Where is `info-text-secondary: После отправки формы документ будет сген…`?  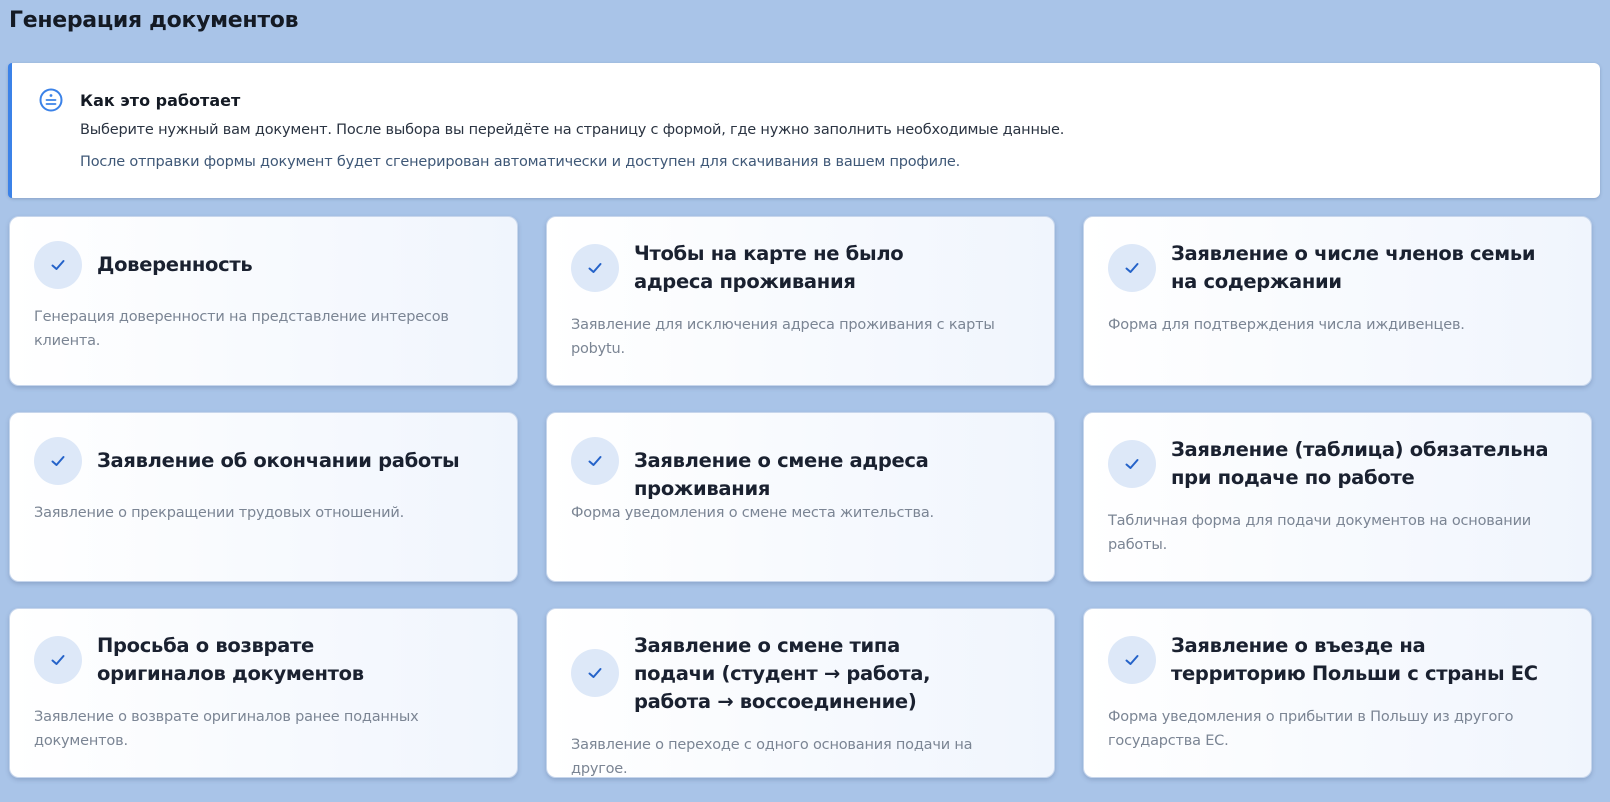
info-text-secondary: После отправки формы документ будет сген… is located at coordinates (520, 162).